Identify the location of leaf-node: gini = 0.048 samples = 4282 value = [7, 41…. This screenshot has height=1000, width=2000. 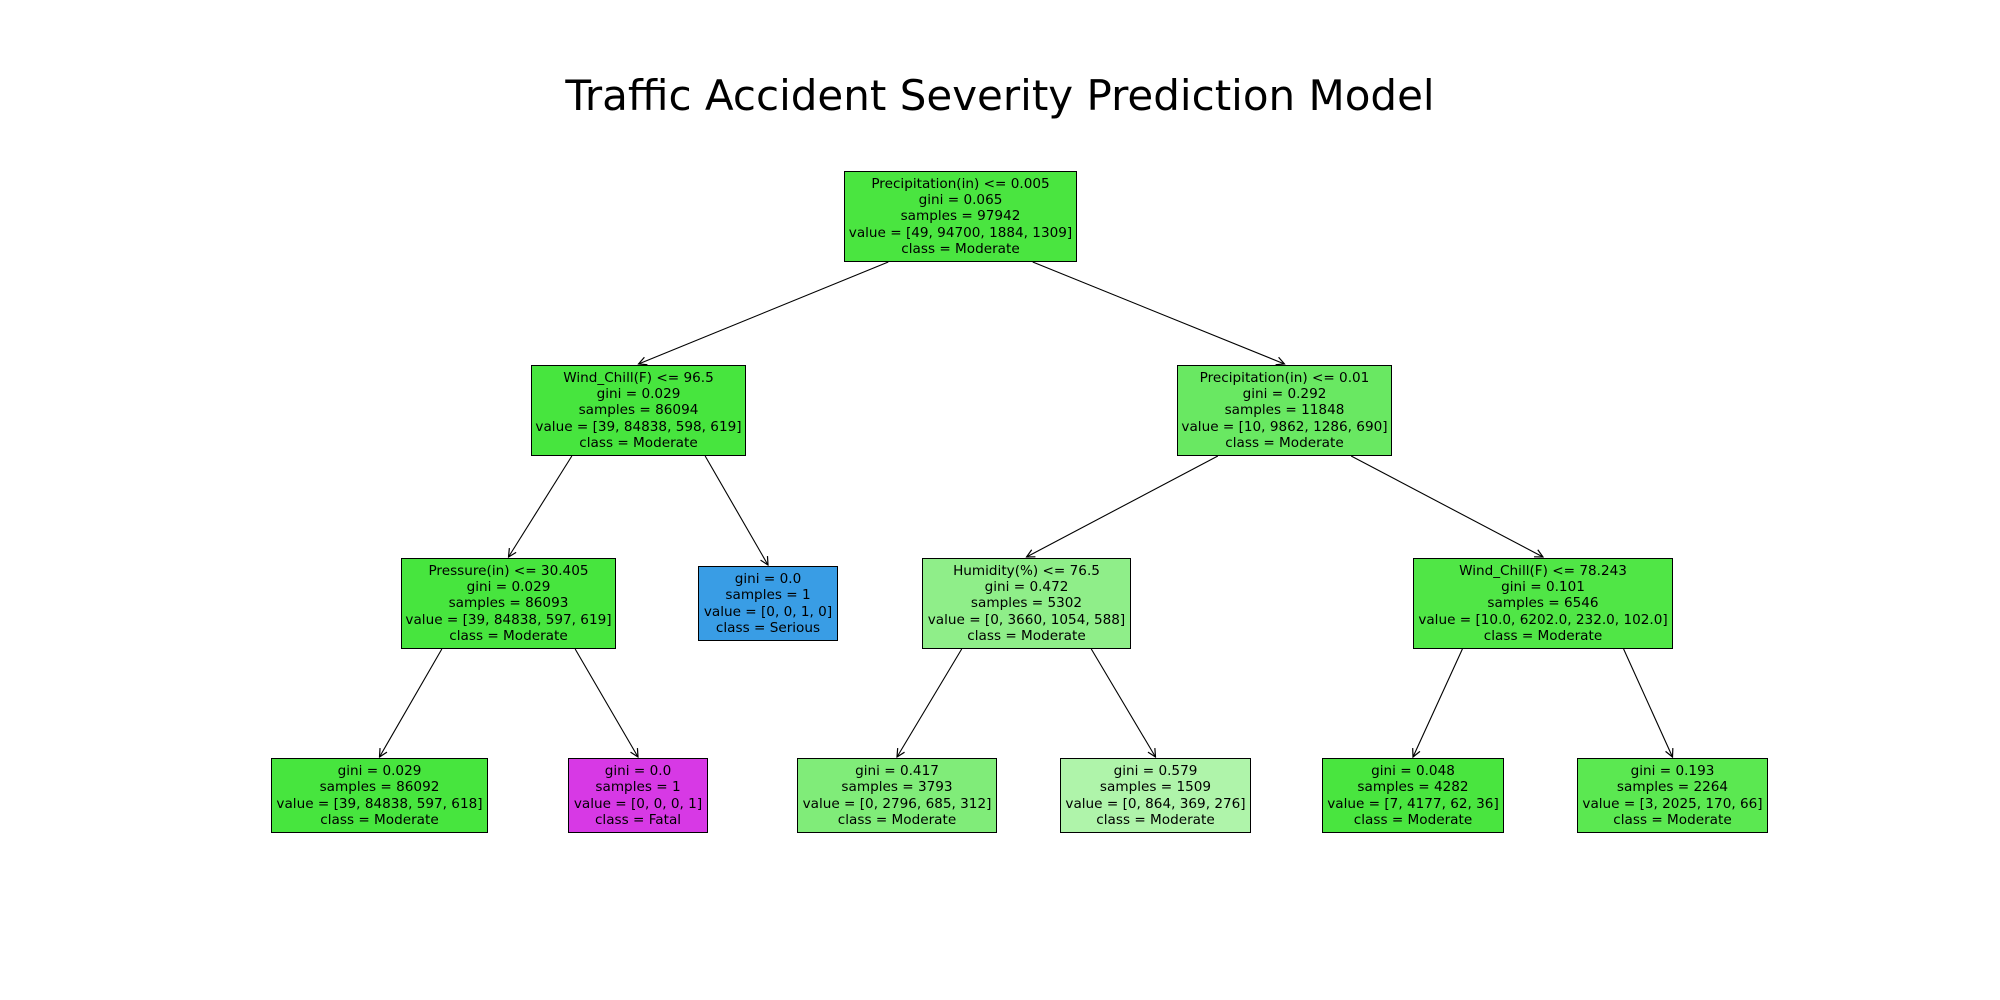
(1413, 795).